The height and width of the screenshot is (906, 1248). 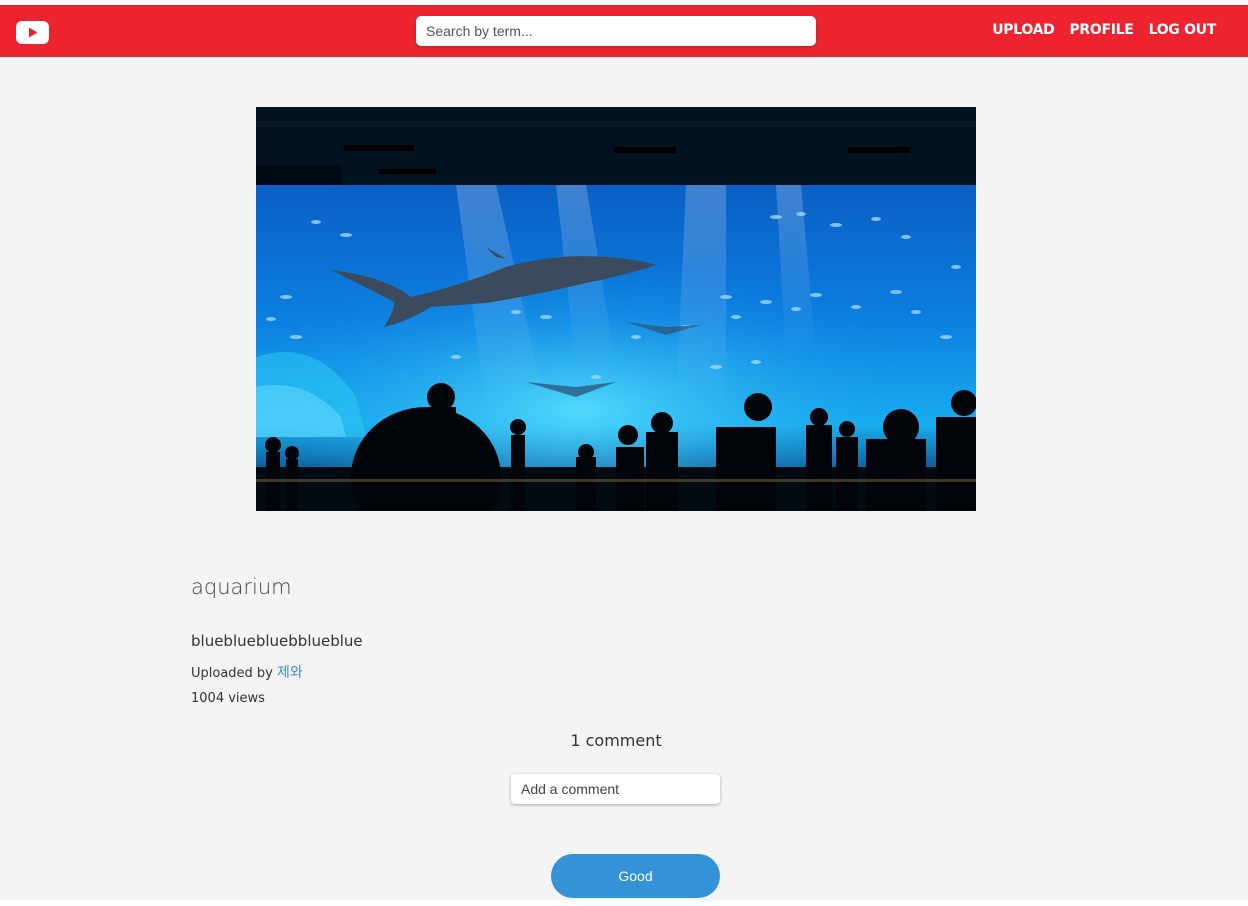 What do you see at coordinates (1101, 30) in the screenshot?
I see `profile-link: PROFILE` at bounding box center [1101, 30].